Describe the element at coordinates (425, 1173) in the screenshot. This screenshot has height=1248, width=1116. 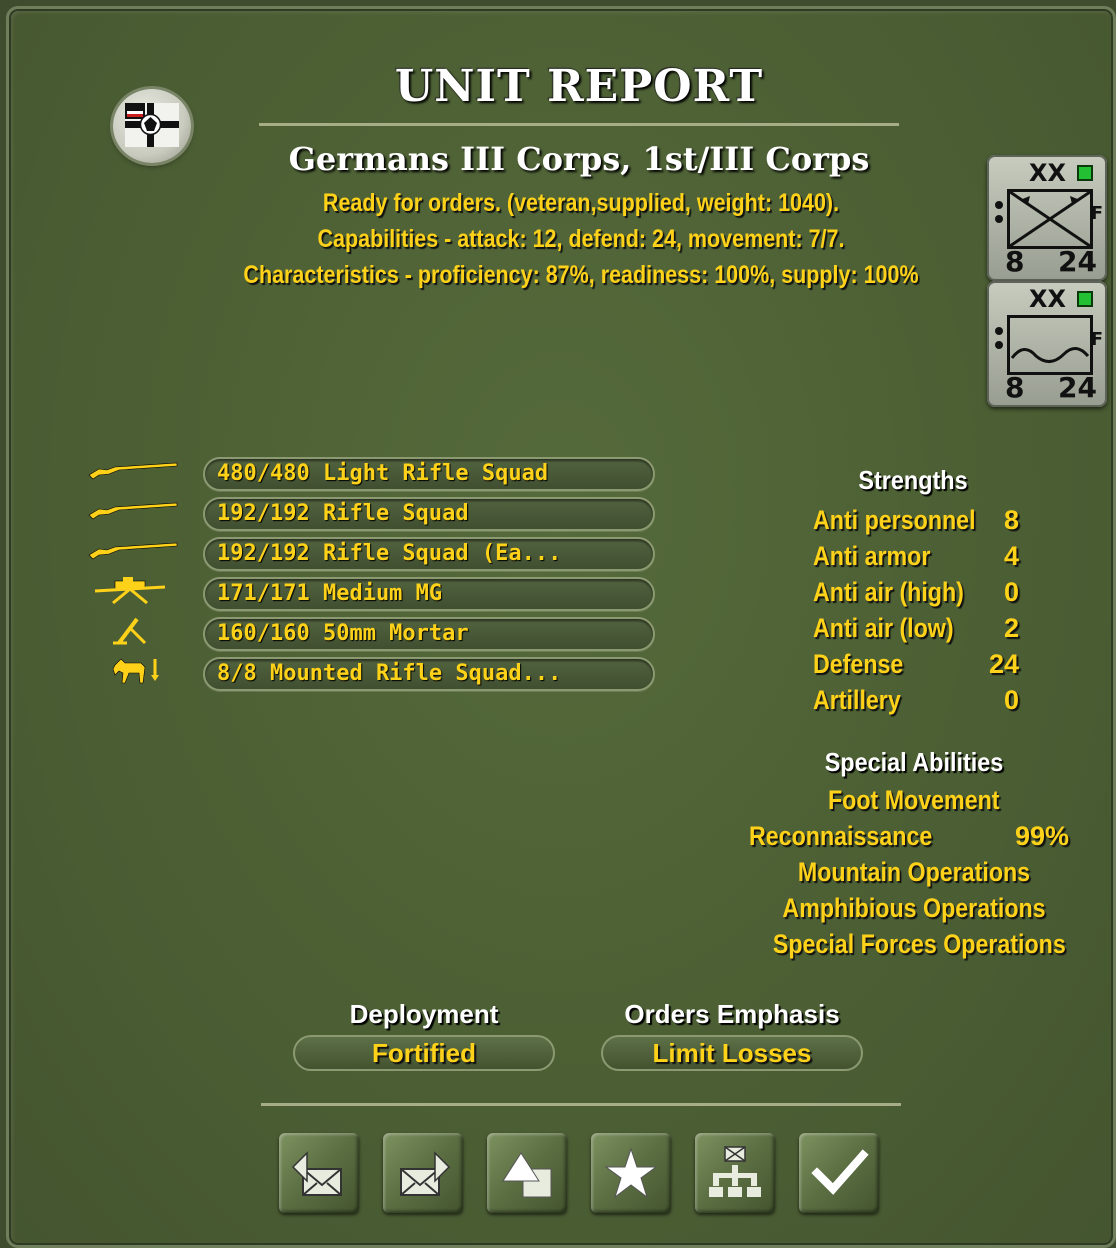
I see `next-unit-icon` at that location.